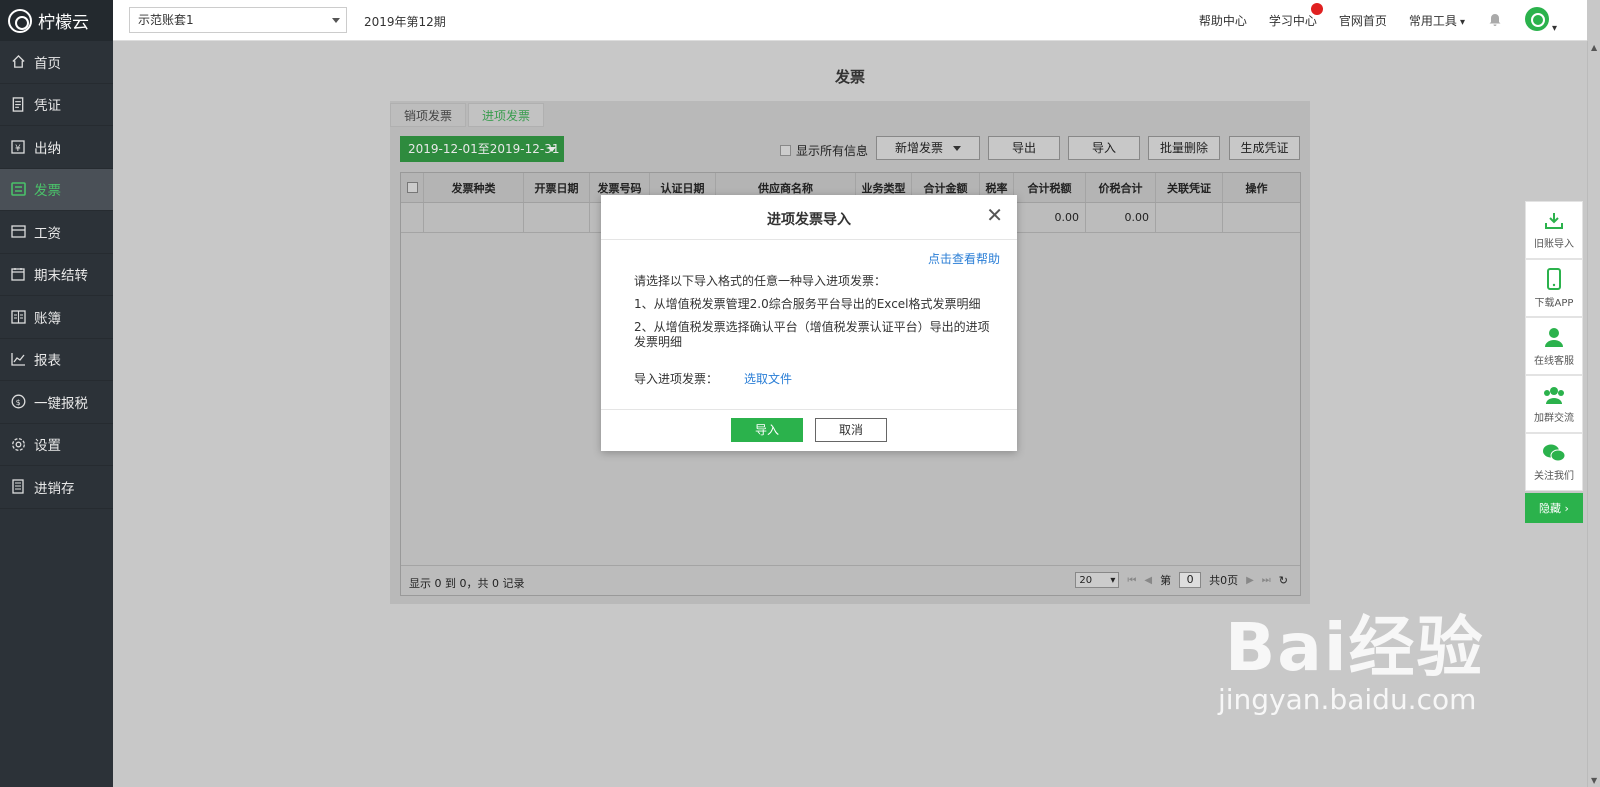 The height and width of the screenshot is (787, 1600). What do you see at coordinates (832, 151) in the screenshot?
I see `show-all-label: 显示所有信息` at bounding box center [832, 151].